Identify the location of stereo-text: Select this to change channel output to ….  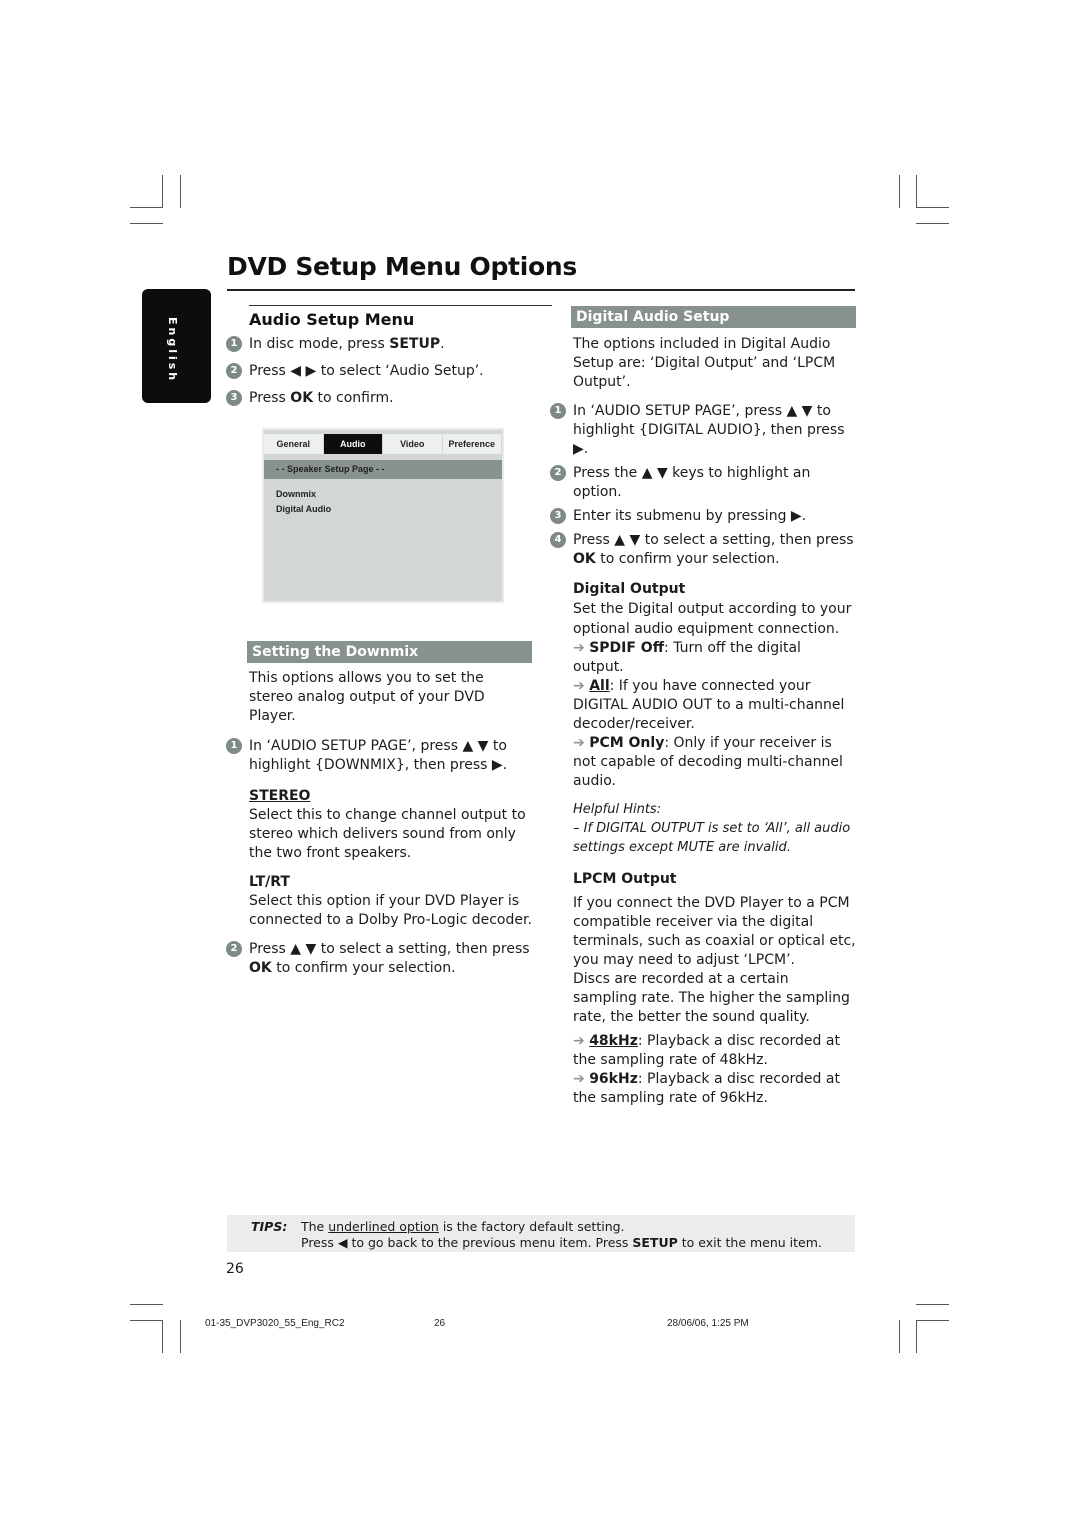
(387, 834).